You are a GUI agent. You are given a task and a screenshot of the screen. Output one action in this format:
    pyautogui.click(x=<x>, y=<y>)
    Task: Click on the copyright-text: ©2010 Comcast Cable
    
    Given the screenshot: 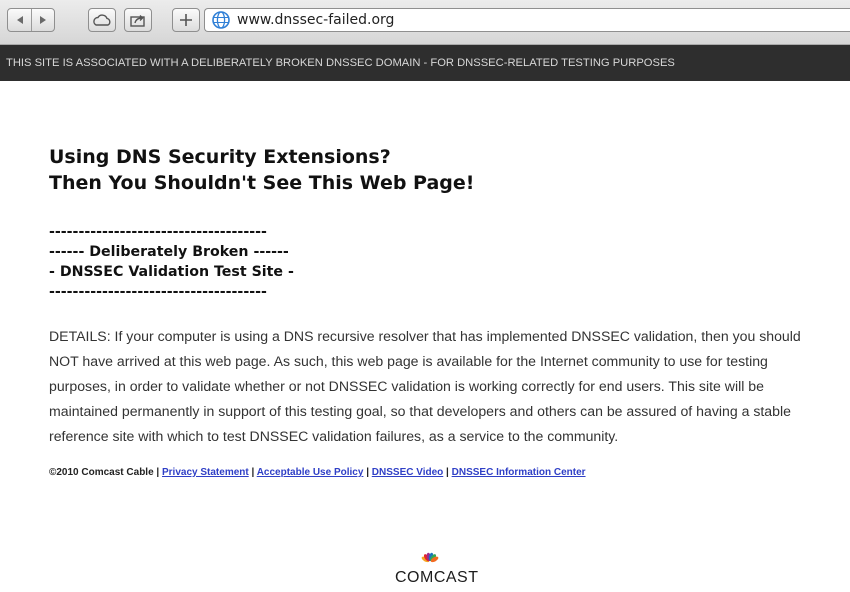 What is the action you would take?
    pyautogui.click(x=101, y=472)
    